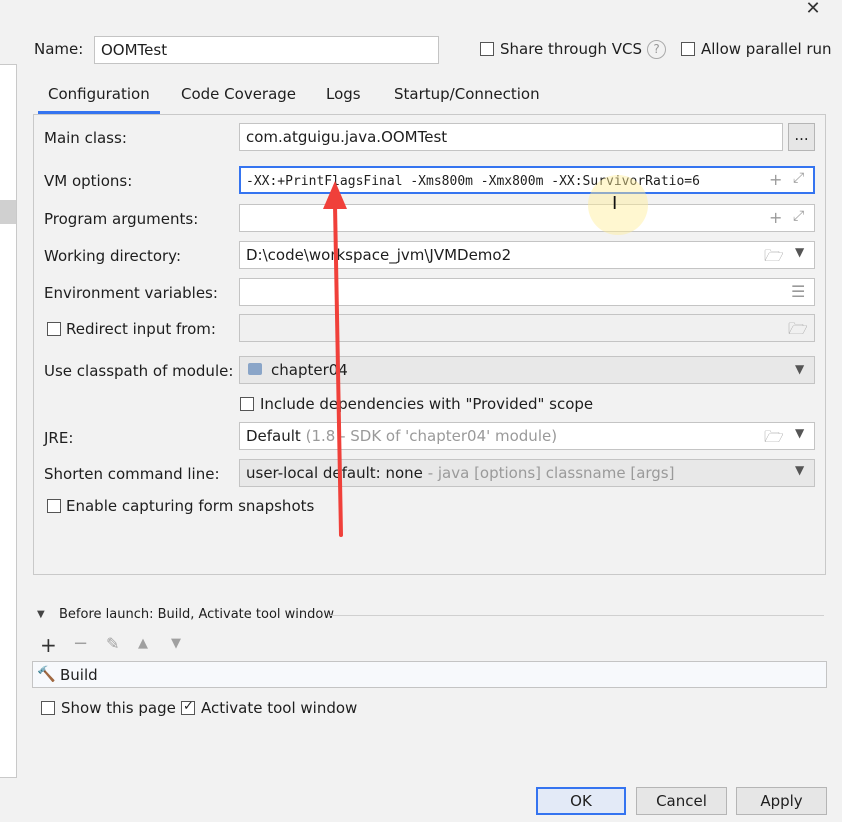 The image size is (842, 822). Describe the element at coordinates (121, 219) in the screenshot. I see `program-args-label: Program arguments:` at that location.